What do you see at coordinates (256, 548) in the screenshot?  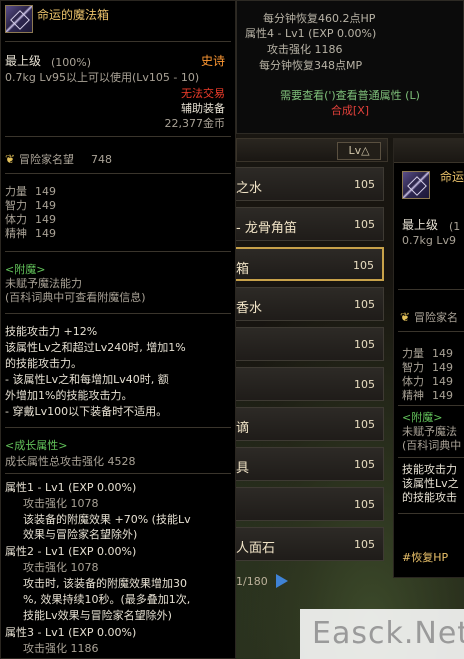 I see `item-name: 人面石` at bounding box center [256, 548].